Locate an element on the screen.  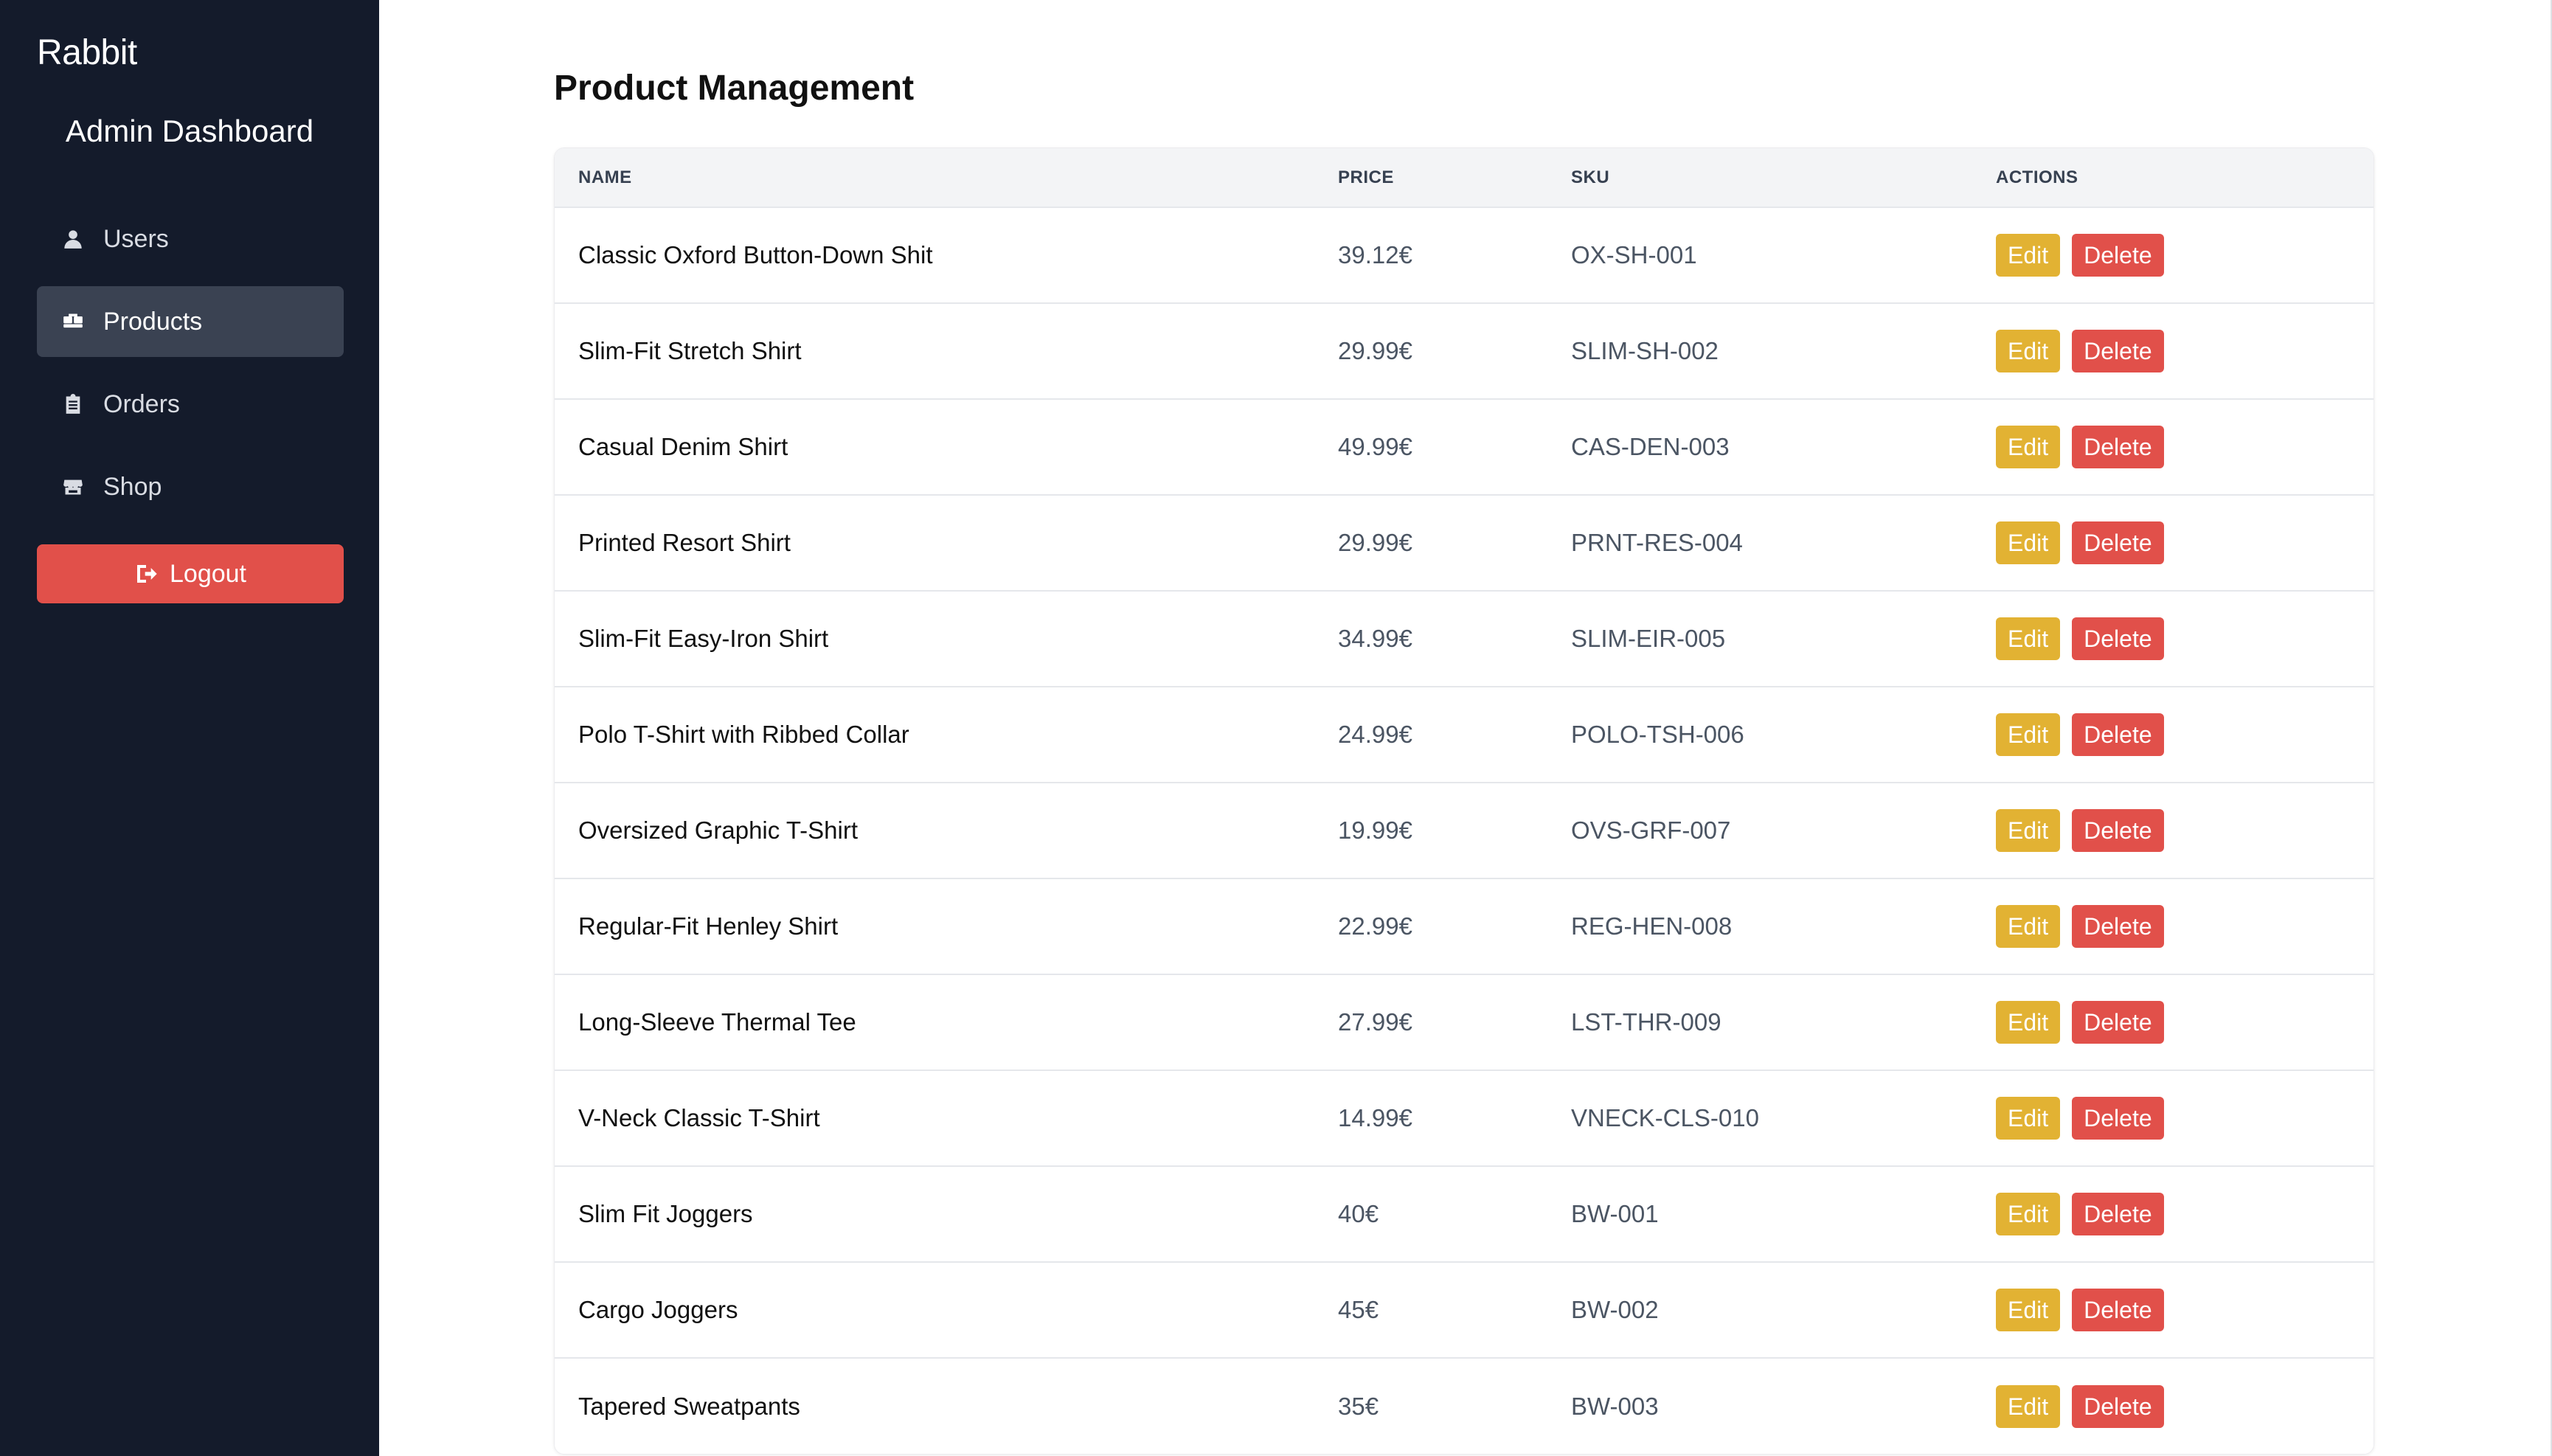
product-sku: OVS-GRF-007 is located at coordinates (1651, 830).